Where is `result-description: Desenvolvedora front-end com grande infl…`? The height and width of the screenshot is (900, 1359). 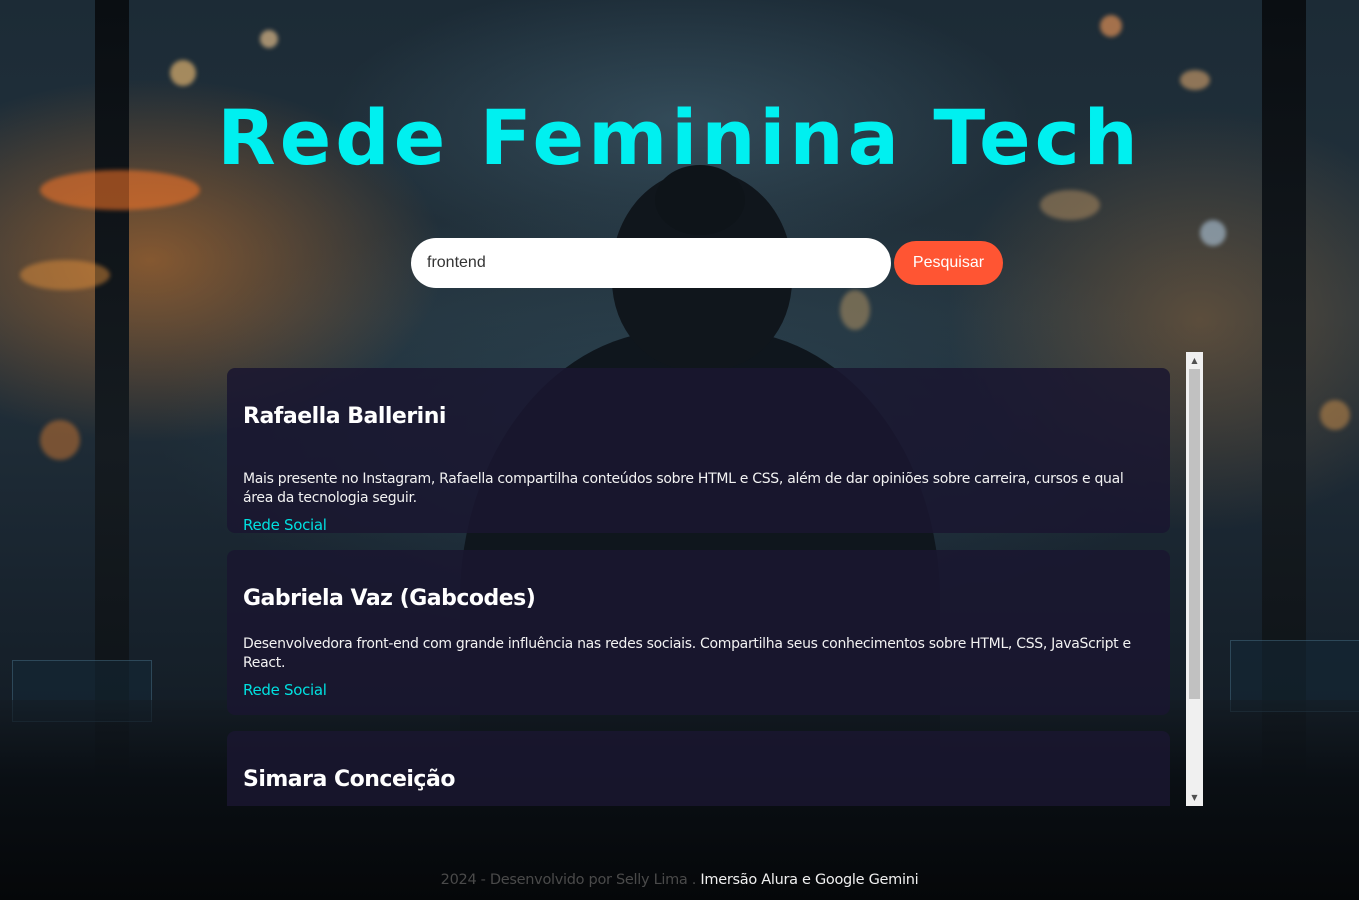
result-description: Desenvolvedora front-end com grande infl… is located at coordinates (687, 653).